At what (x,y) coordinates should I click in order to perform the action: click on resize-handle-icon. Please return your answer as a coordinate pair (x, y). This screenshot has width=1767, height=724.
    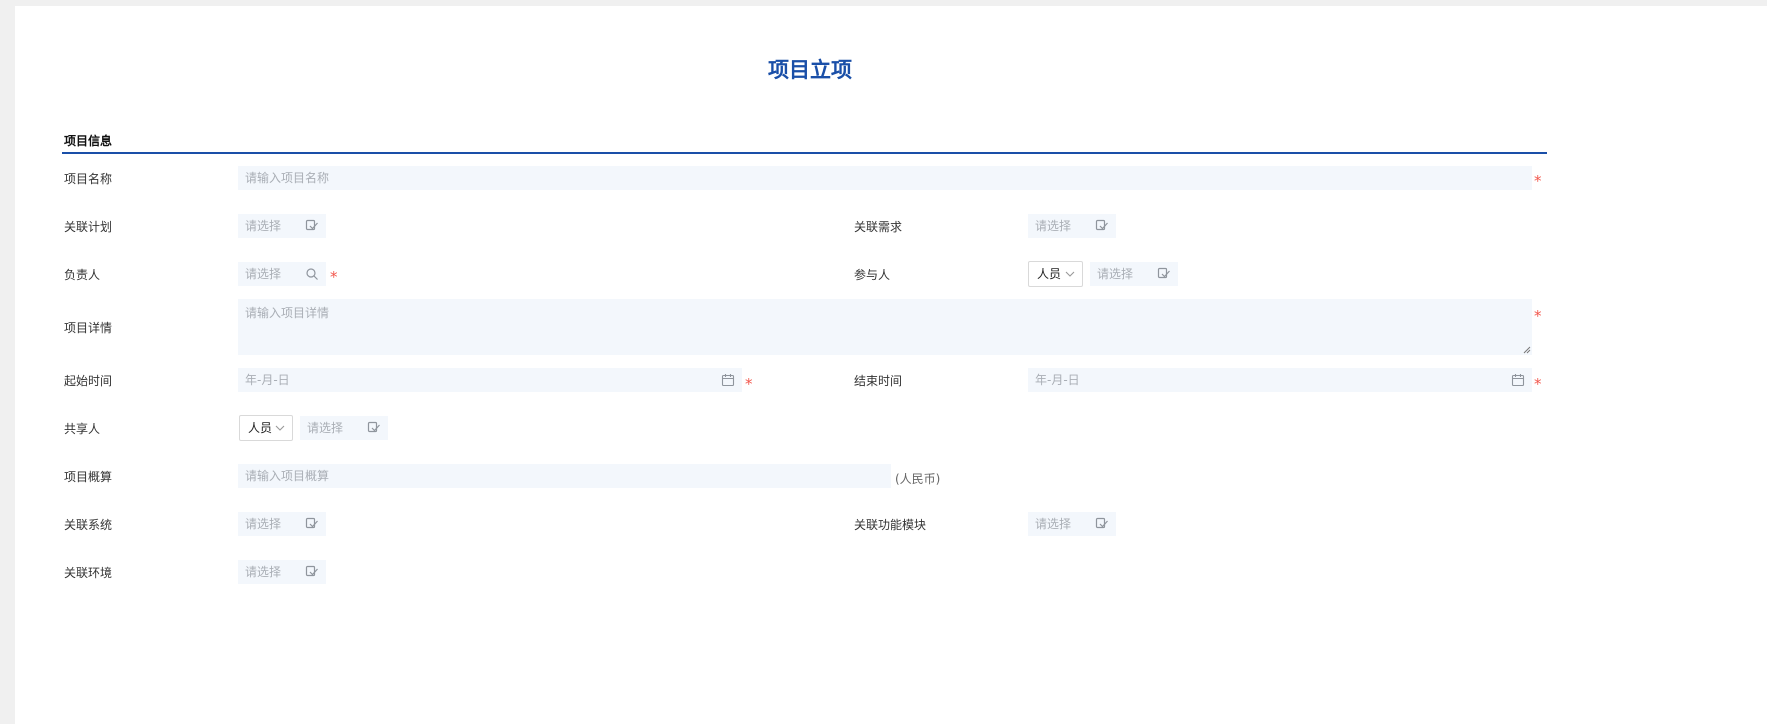
    Looking at the image, I should click on (1527, 350).